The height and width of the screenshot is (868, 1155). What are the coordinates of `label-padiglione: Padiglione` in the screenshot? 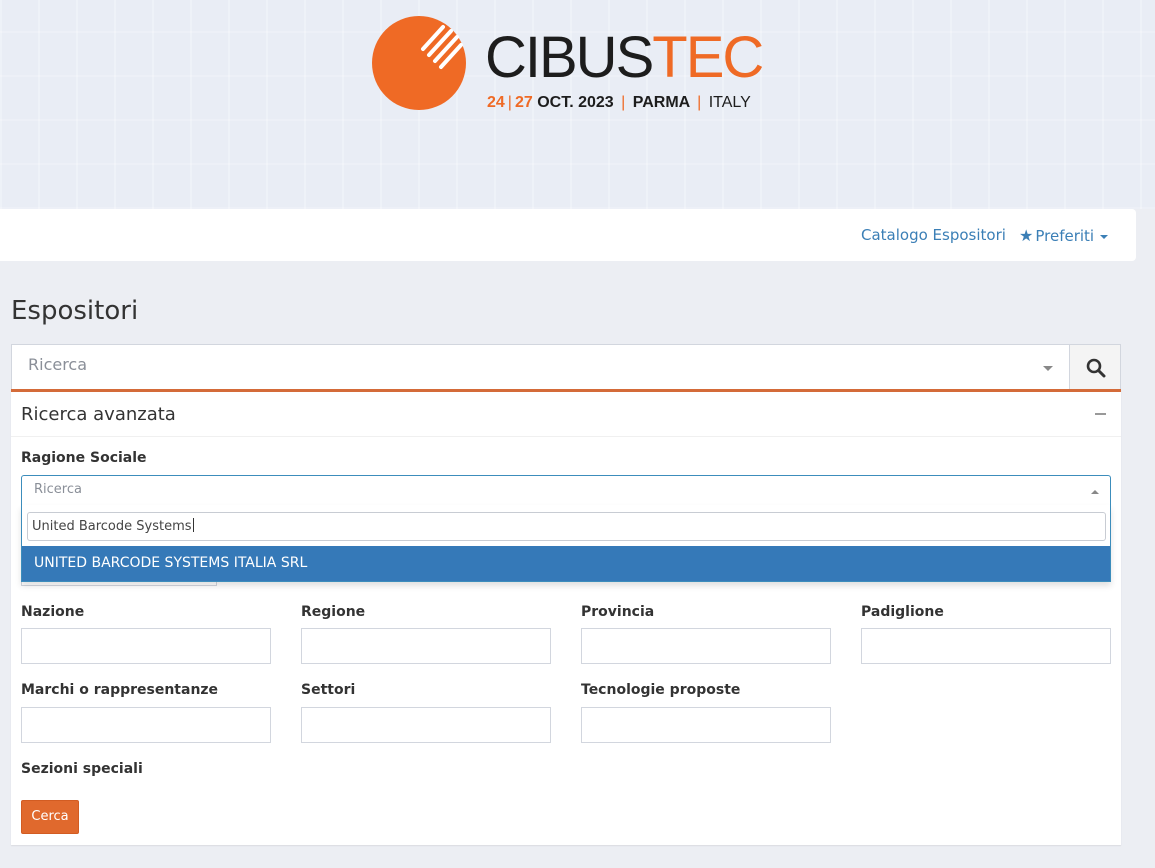 It's located at (902, 612).